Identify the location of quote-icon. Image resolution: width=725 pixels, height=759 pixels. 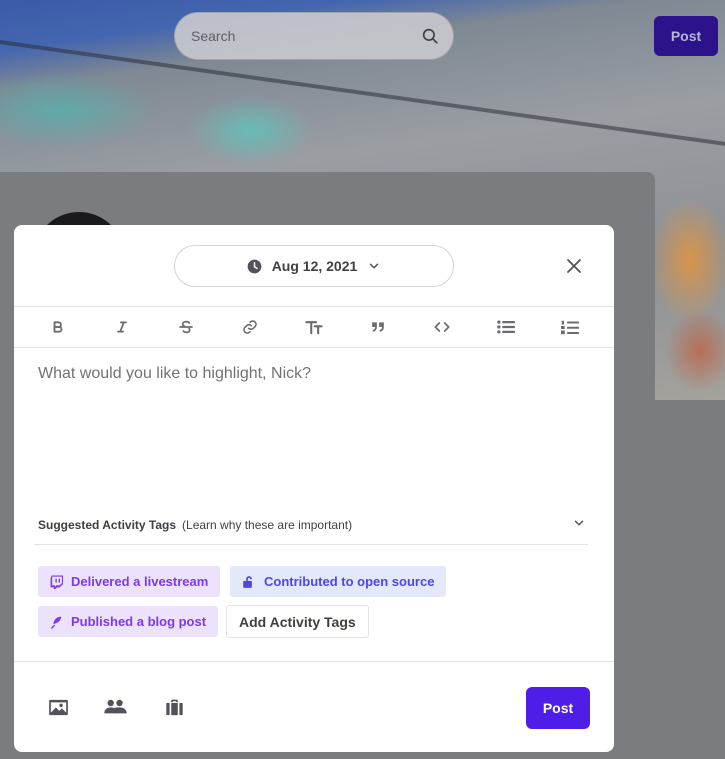
(378, 327).